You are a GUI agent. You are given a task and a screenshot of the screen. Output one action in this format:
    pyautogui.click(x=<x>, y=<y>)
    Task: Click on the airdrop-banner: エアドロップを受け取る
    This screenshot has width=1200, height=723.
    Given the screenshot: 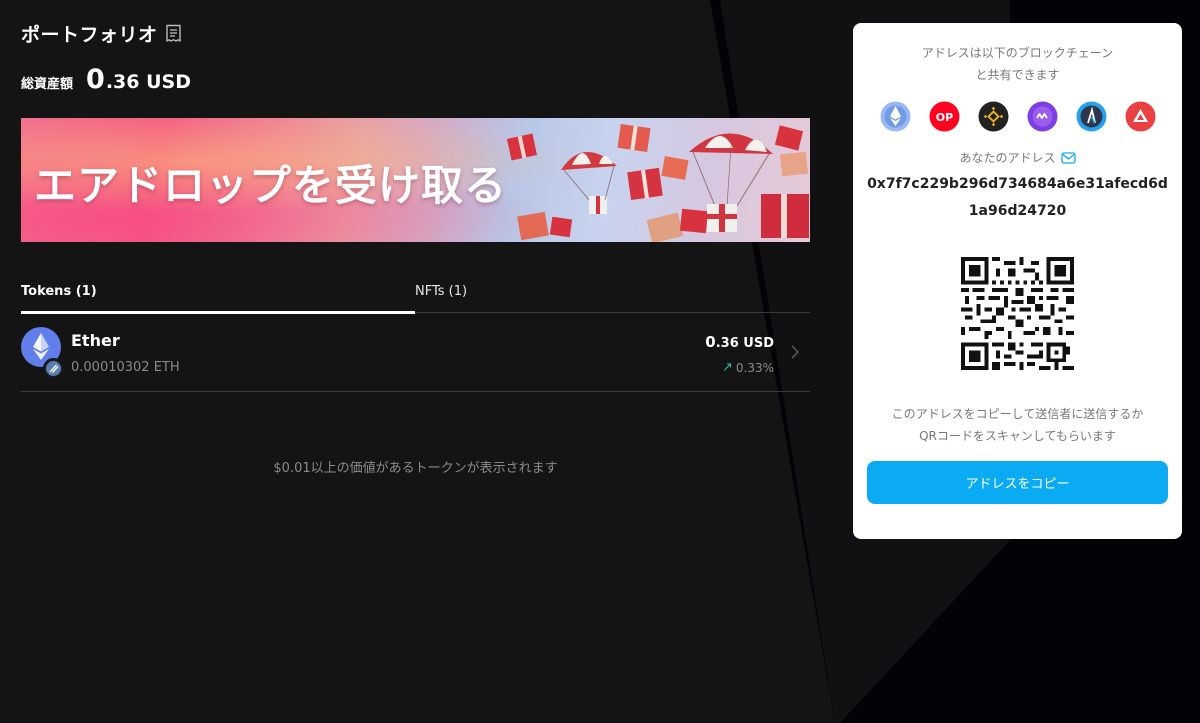 What is the action you would take?
    pyautogui.click(x=415, y=180)
    